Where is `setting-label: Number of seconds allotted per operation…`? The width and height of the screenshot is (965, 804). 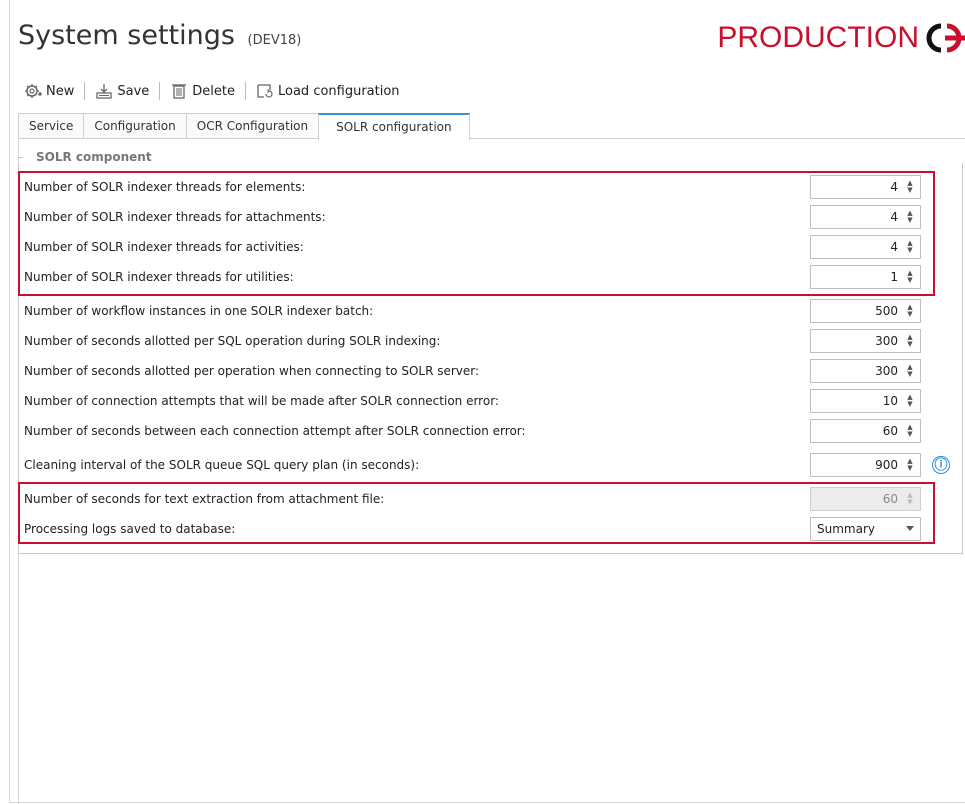
setting-label: Number of seconds allotted per operation… is located at coordinates (252, 371).